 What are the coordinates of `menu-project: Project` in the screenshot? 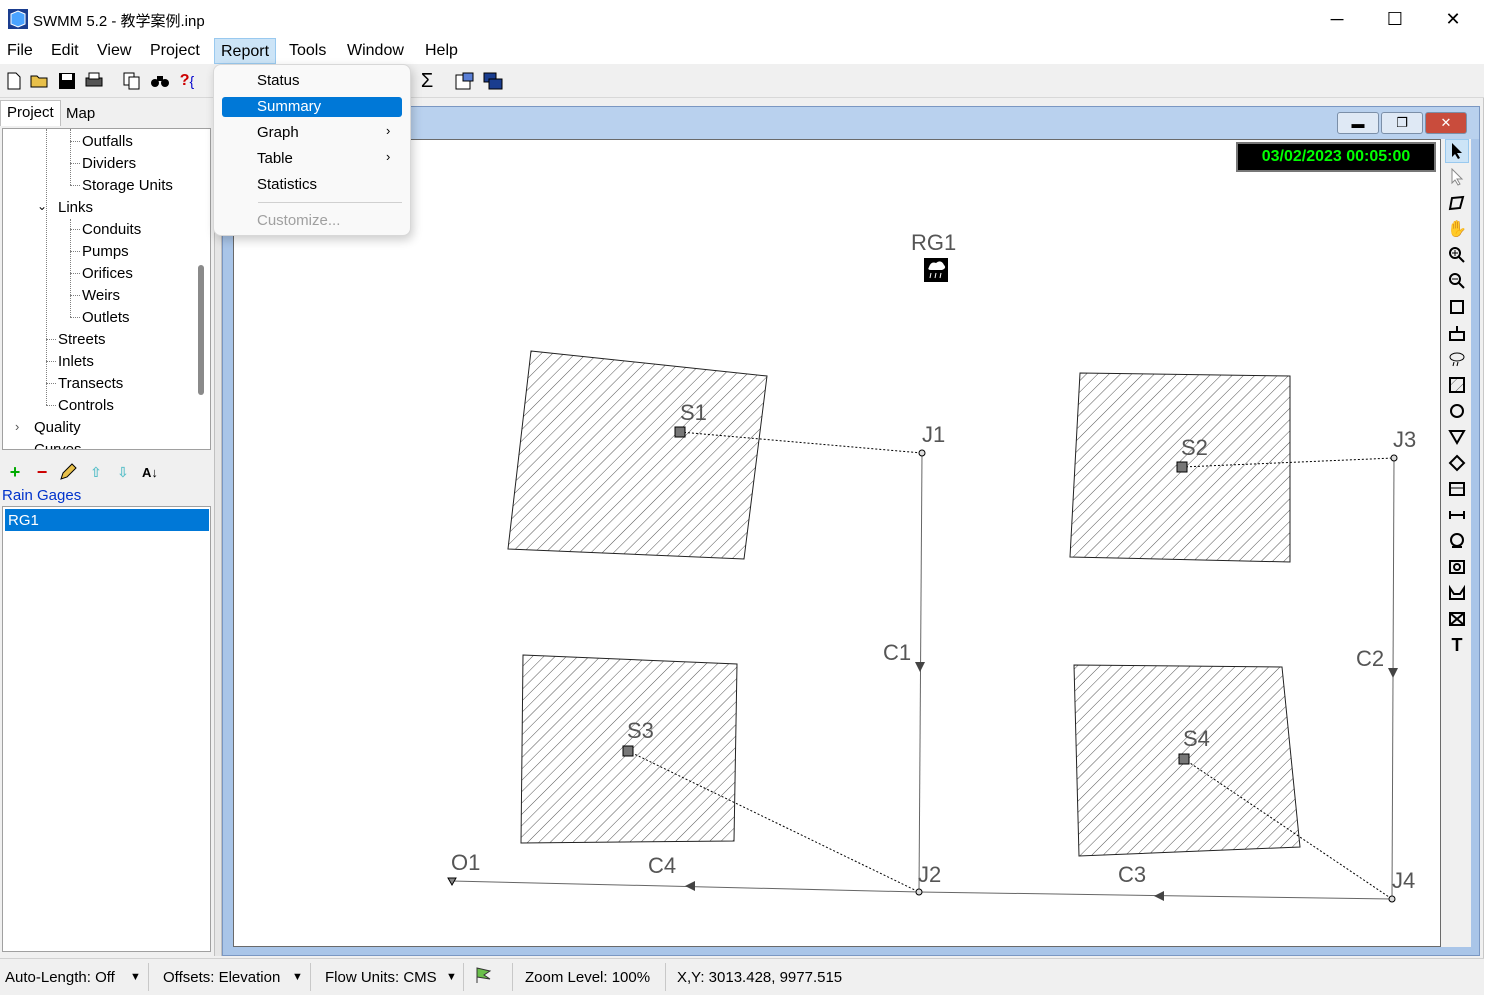 It's located at (175, 51).